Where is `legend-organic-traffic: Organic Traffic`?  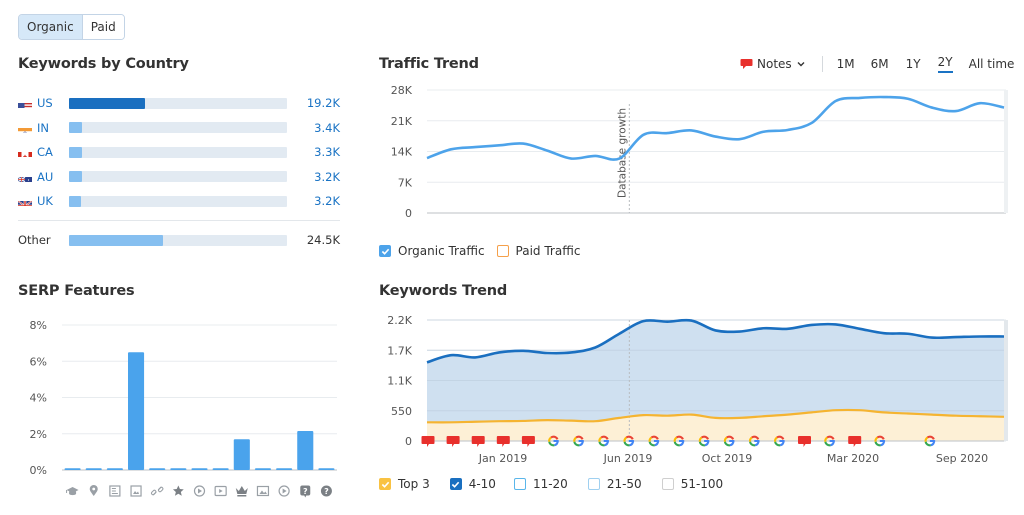
legend-organic-traffic: Organic Traffic is located at coordinates (432, 251).